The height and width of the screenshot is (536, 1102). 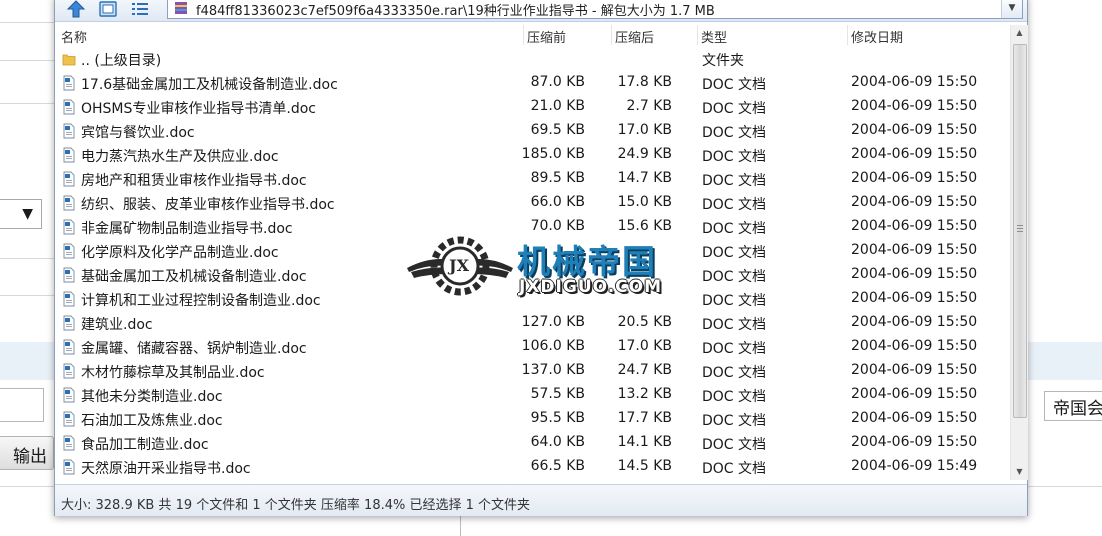 I want to click on col-packed: 压缩前, so click(x=546, y=36).